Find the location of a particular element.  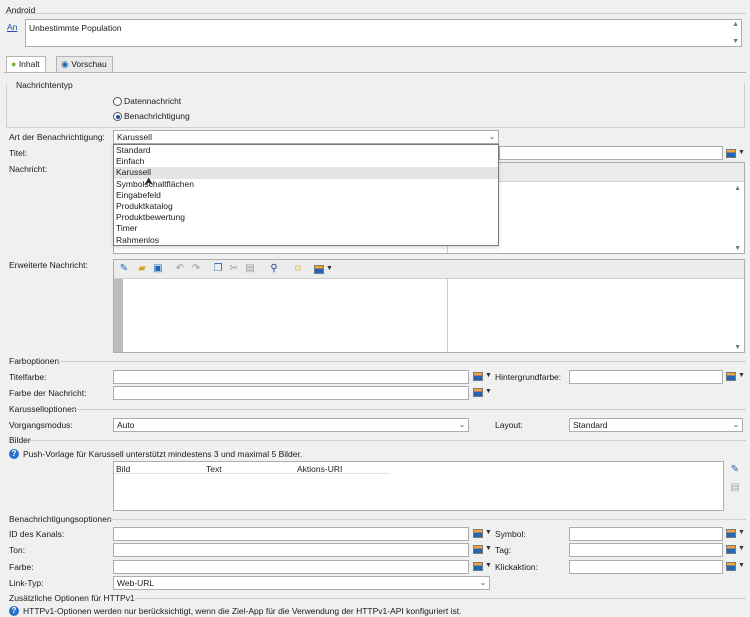

option-produktbewertung: Produktbewertung is located at coordinates (306, 217).